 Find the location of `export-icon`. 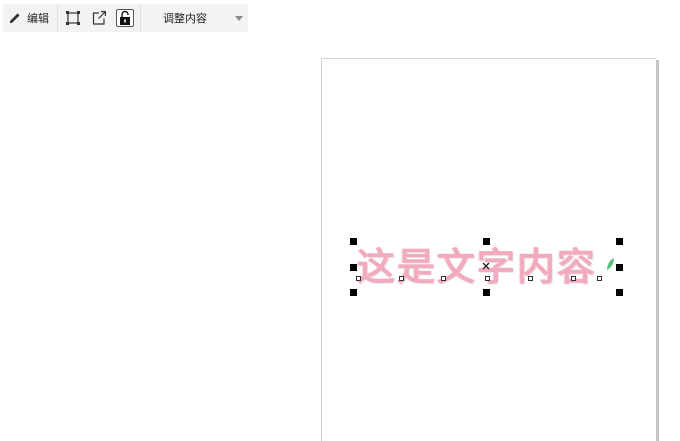

export-icon is located at coordinates (99, 18).